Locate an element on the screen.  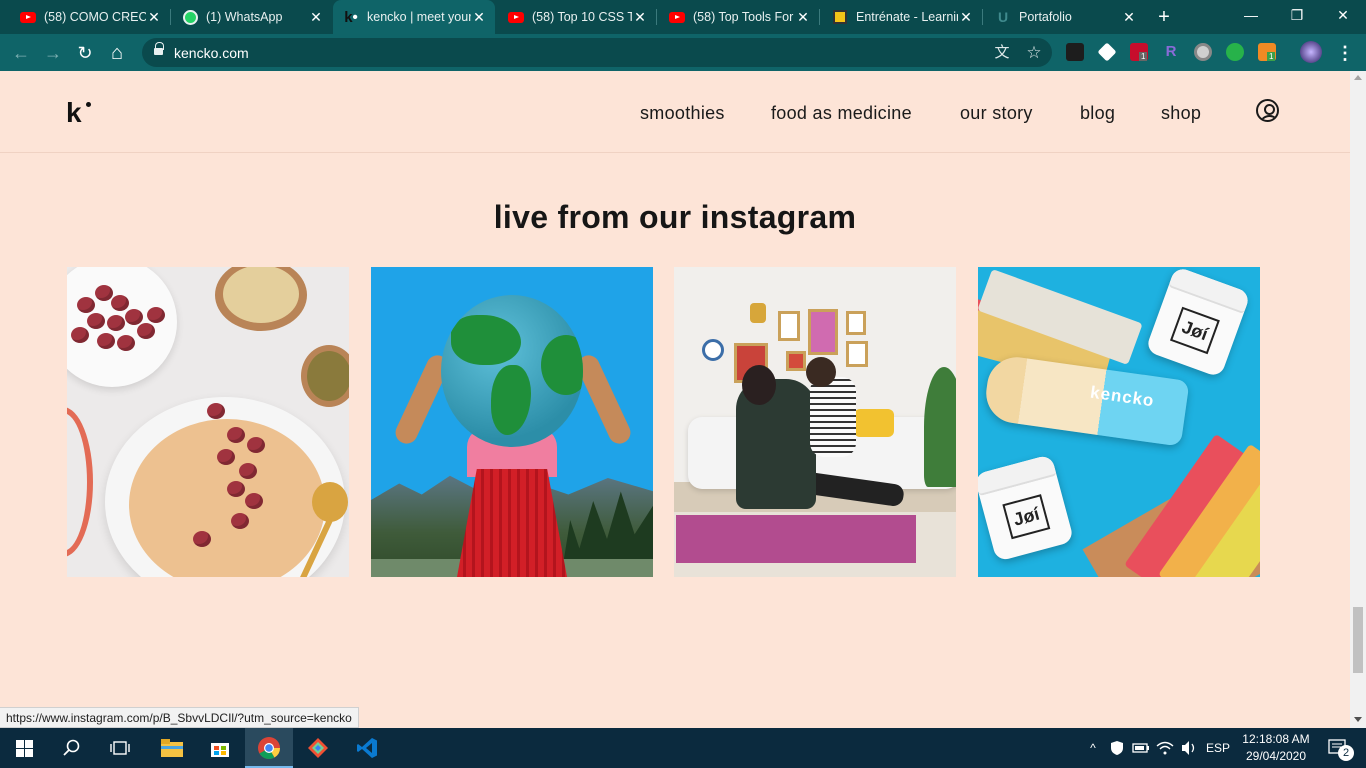
defender-icon is located at coordinates (1117, 748).